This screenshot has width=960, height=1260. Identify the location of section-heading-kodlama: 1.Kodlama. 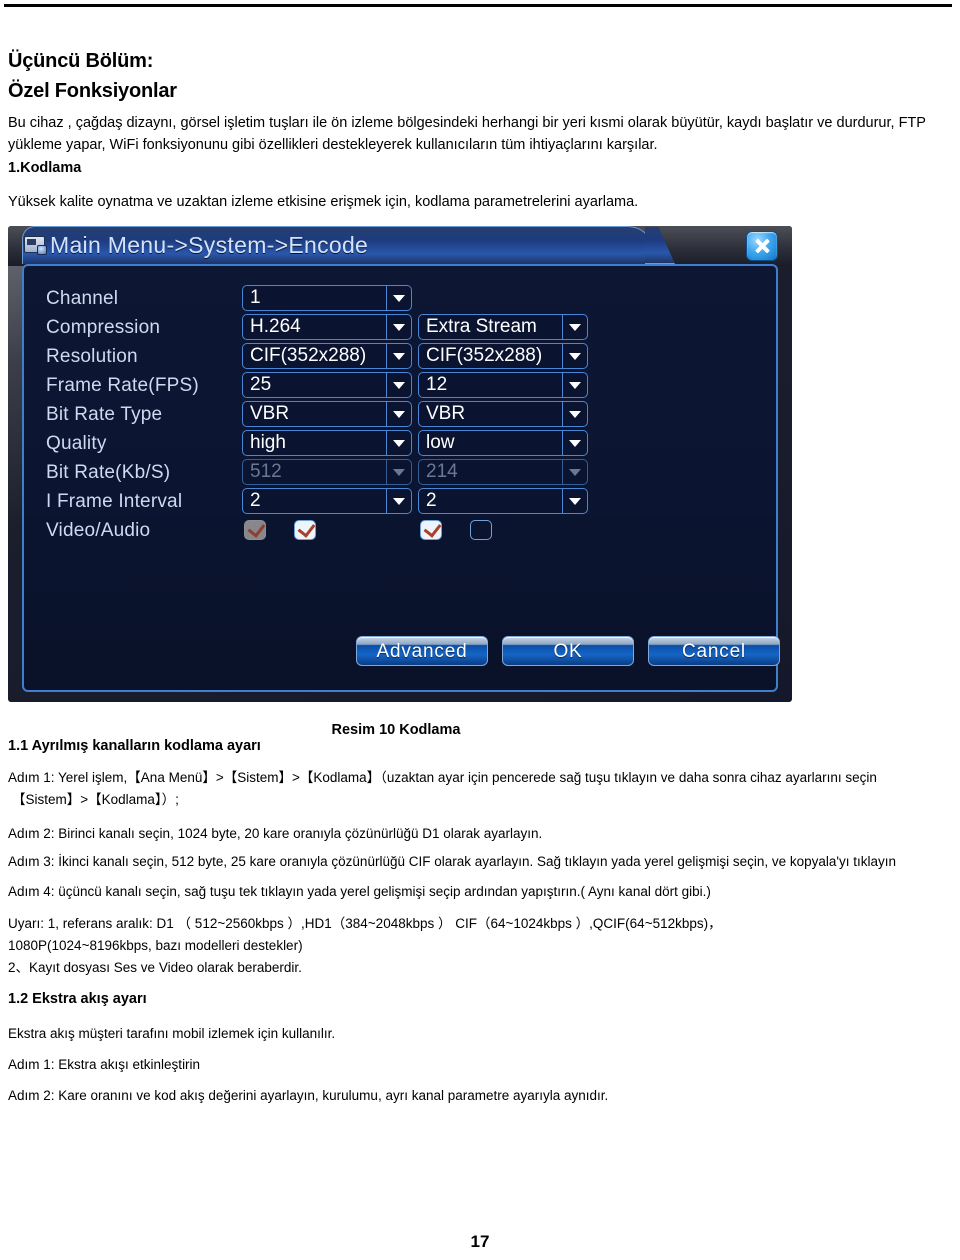
(45, 168).